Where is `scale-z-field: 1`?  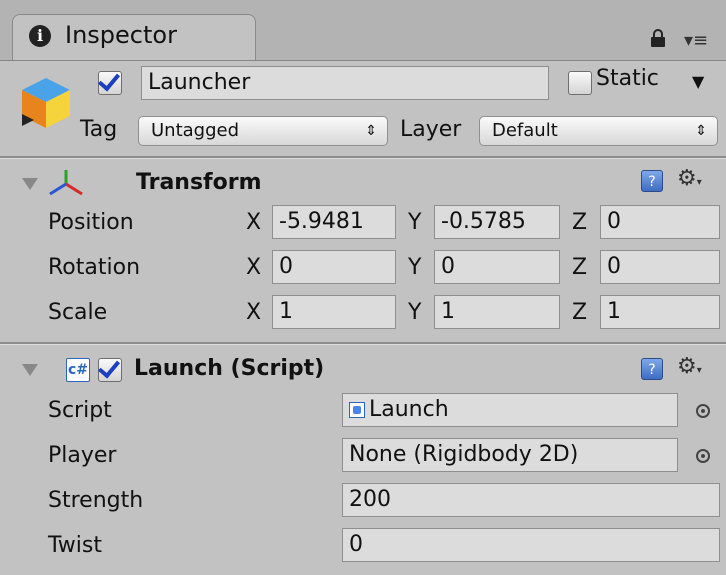
scale-z-field: 1 is located at coordinates (660, 312).